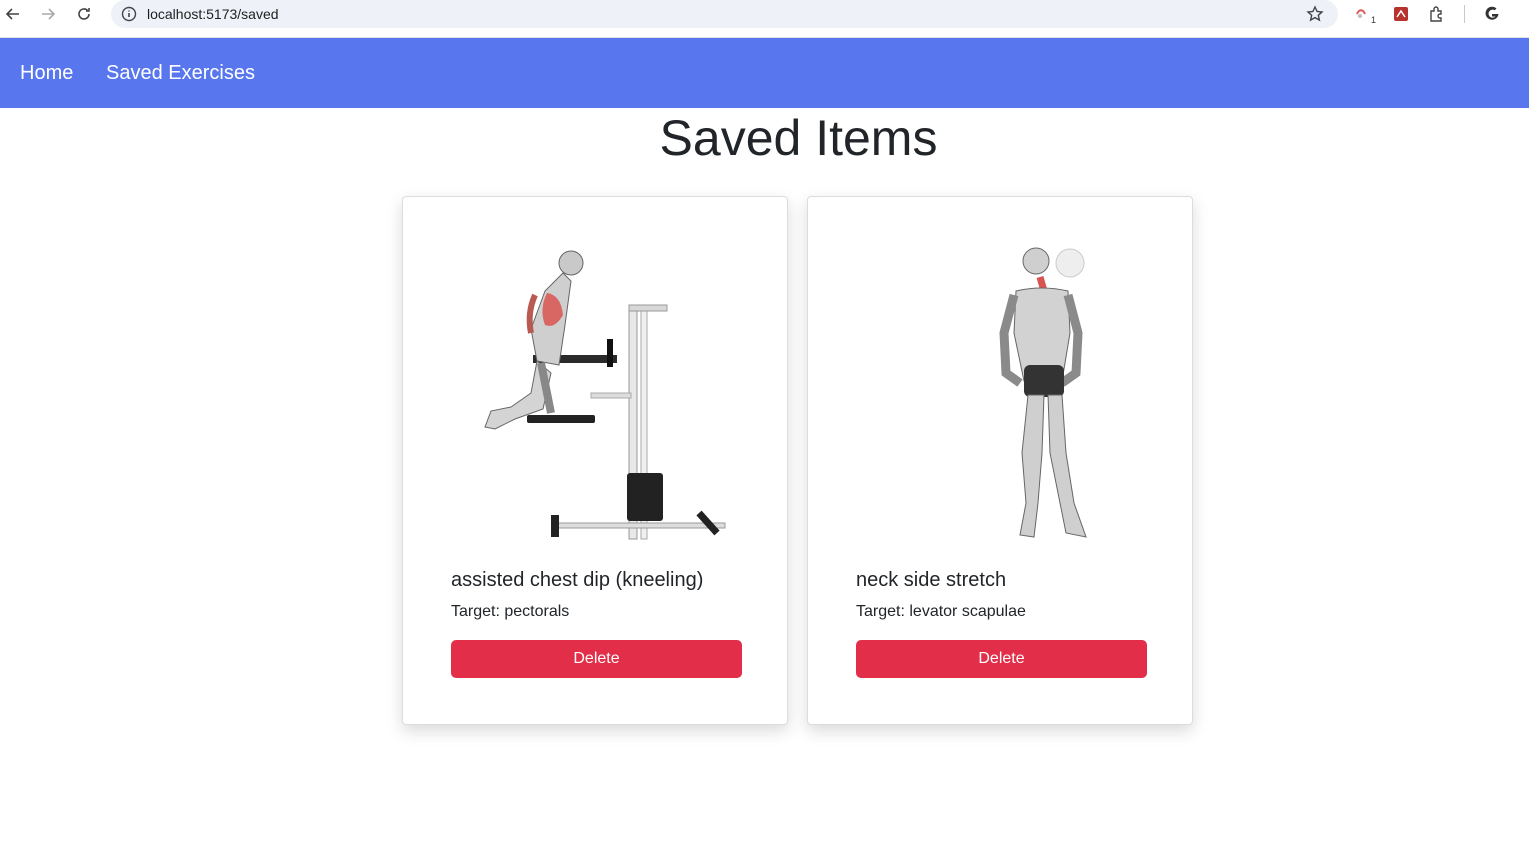 The height and width of the screenshot is (850, 1529). What do you see at coordinates (1315, 16) in the screenshot?
I see `bookmark-star-icon` at bounding box center [1315, 16].